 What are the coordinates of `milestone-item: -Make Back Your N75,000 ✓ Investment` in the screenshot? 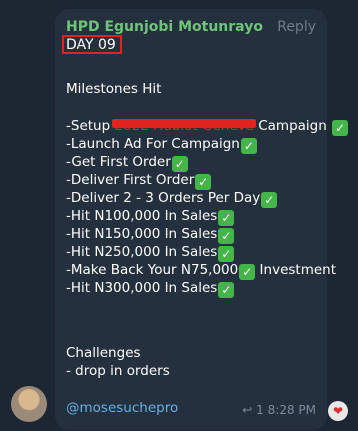 It's located at (201, 270).